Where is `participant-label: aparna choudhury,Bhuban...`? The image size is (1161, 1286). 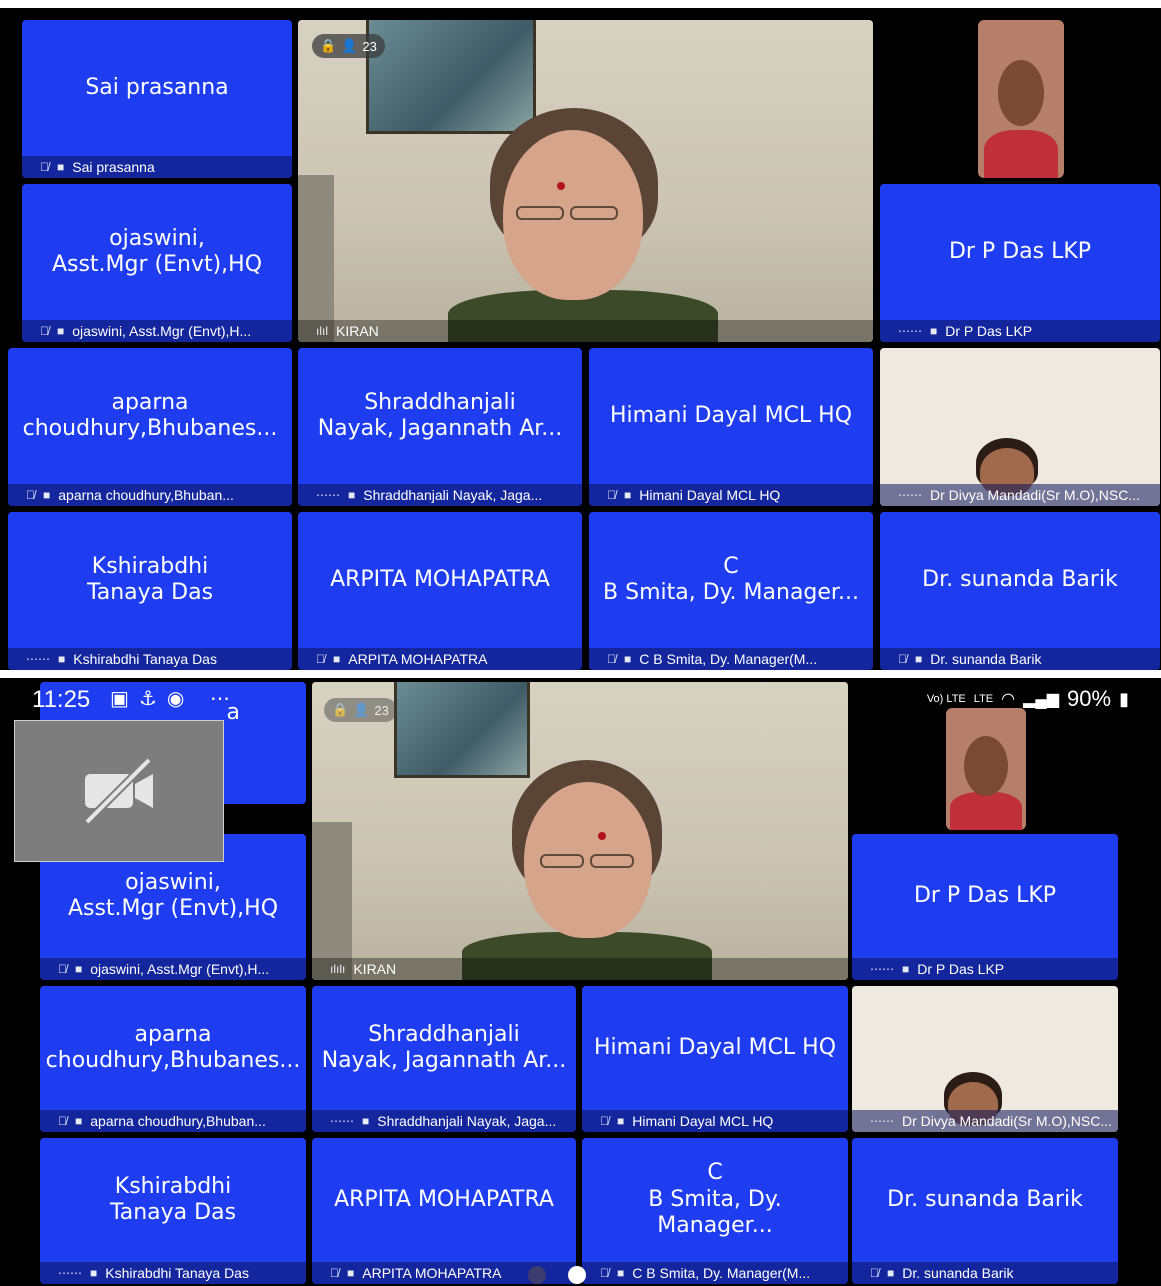
participant-label: aparna choudhury,Bhuban... is located at coordinates (146, 495).